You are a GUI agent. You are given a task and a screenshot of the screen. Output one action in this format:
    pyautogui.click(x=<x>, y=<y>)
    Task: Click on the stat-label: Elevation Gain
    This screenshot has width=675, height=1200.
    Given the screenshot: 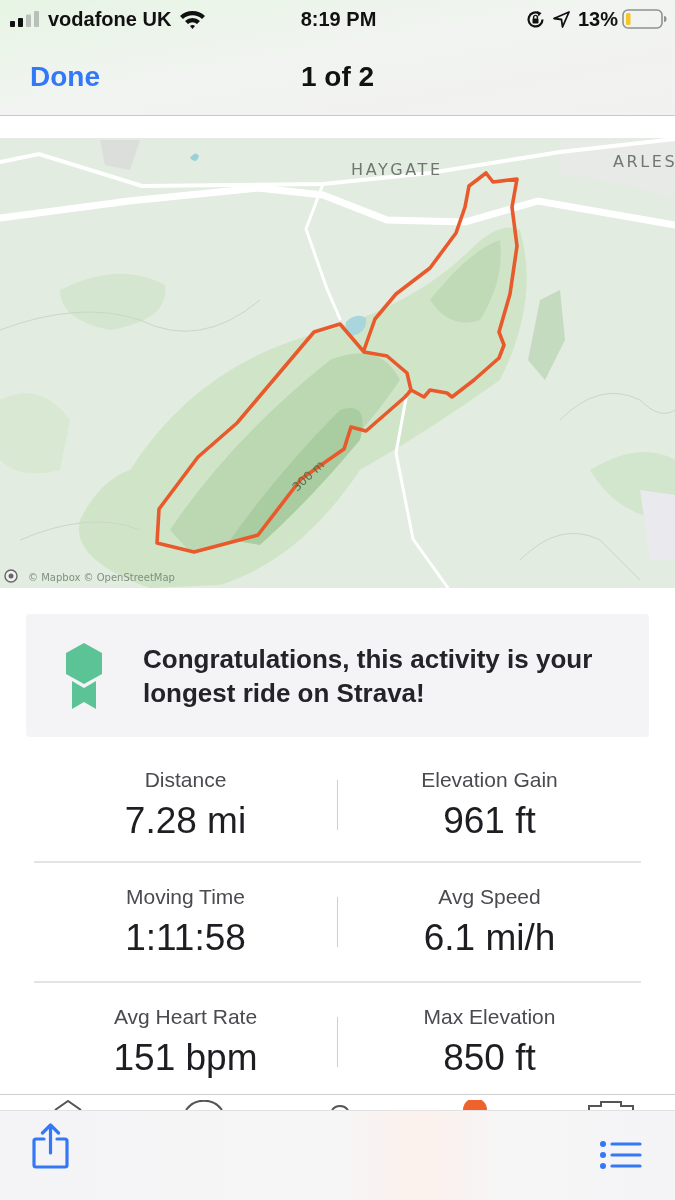 What is the action you would take?
    pyautogui.click(x=489, y=780)
    